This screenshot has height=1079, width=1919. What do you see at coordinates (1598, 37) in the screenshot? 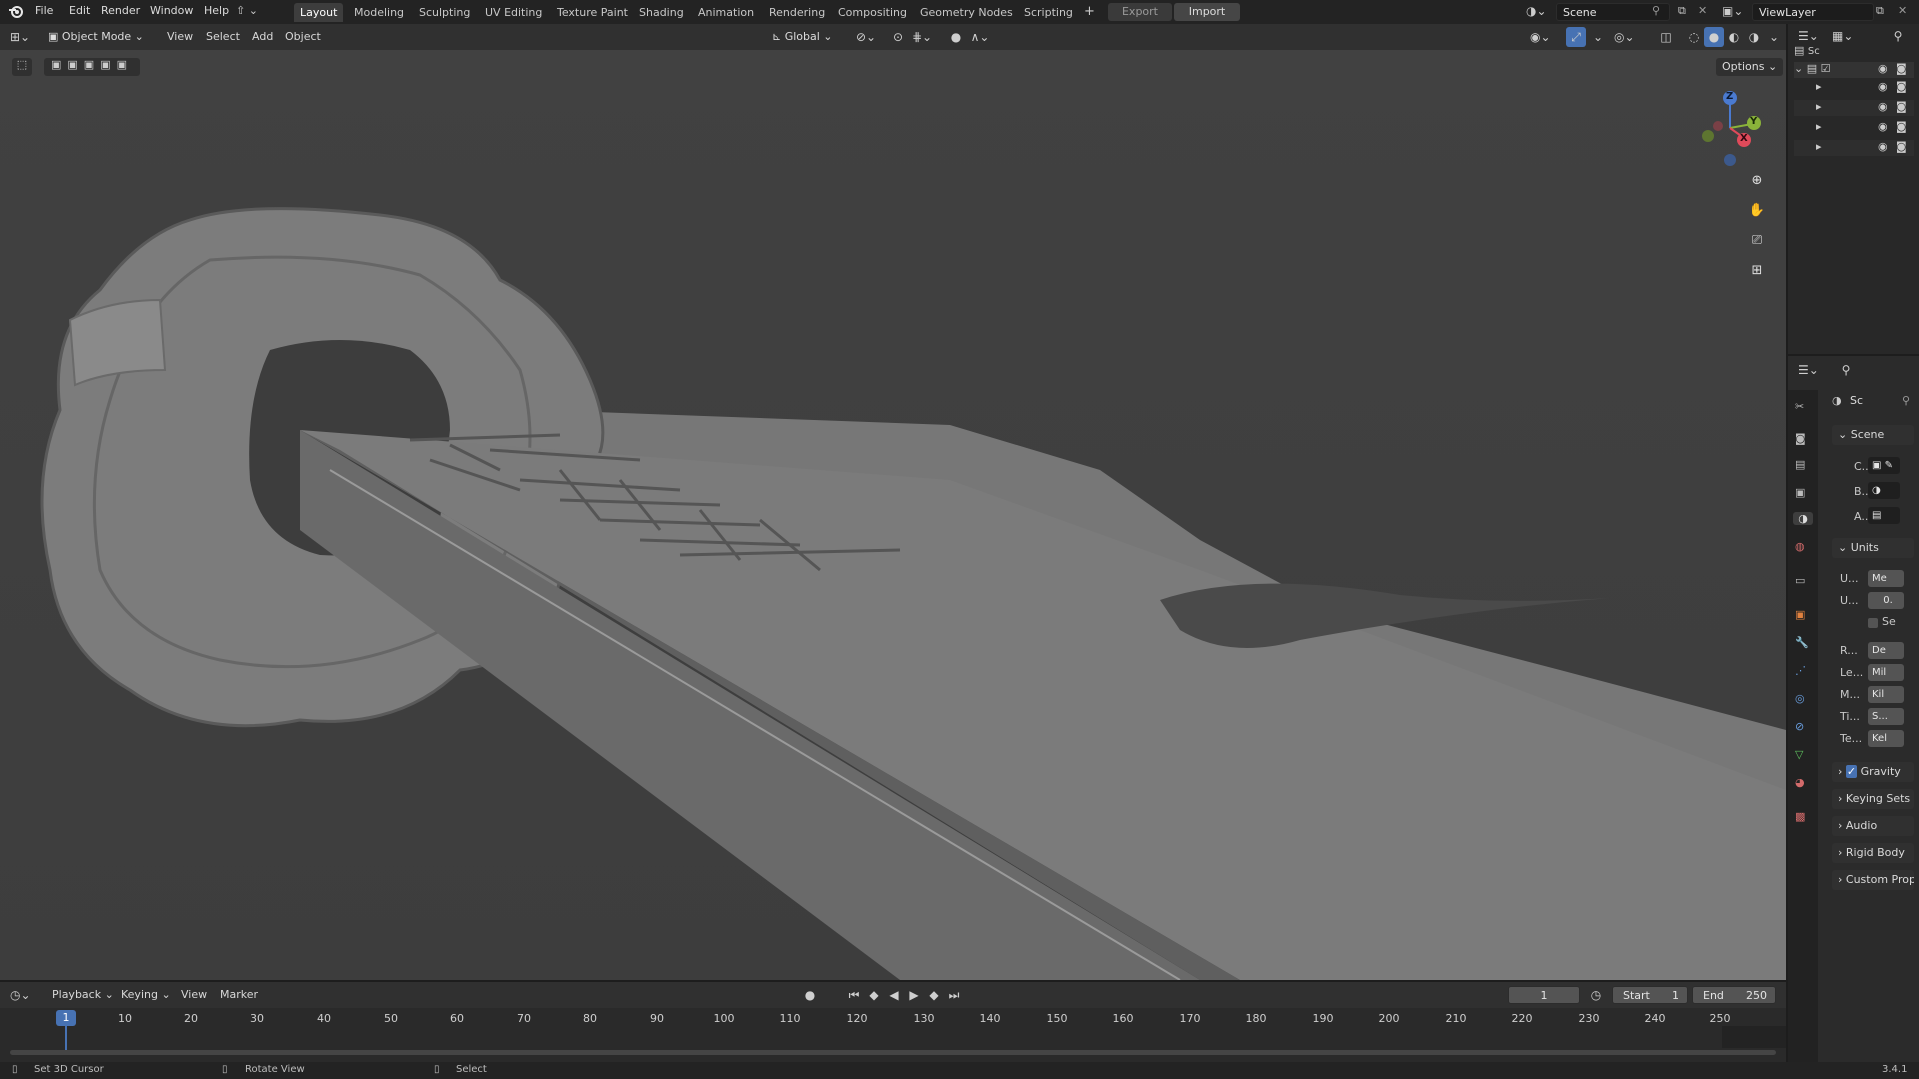
I see `gizmo-dropdown-icon: ⌄` at bounding box center [1598, 37].